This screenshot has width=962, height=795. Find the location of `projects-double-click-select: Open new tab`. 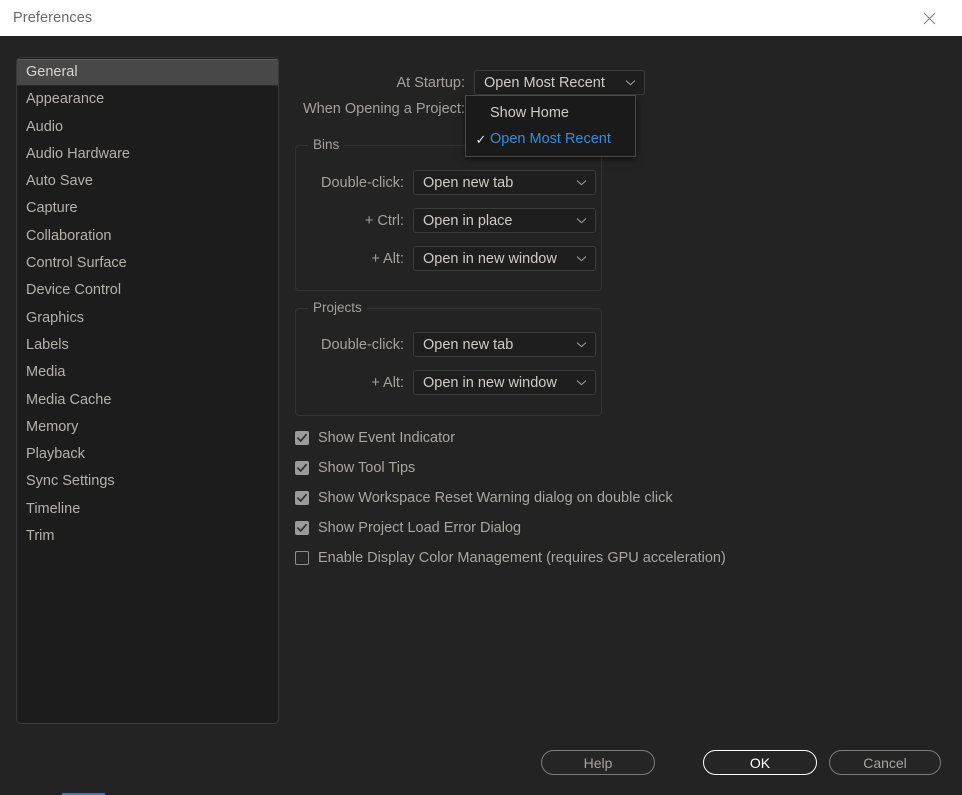

projects-double-click-select: Open new tab is located at coordinates (504, 344).